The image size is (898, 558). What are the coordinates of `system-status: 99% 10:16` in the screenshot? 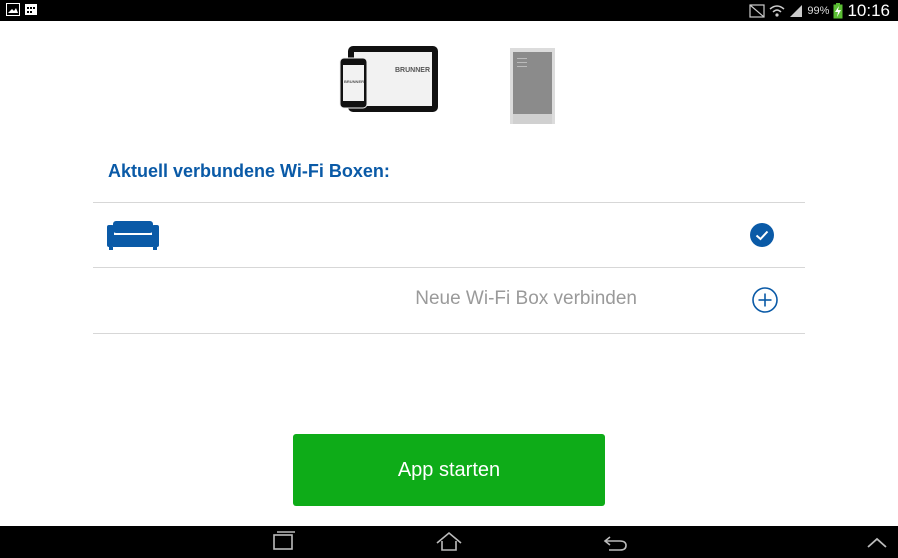 It's located at (819, 11).